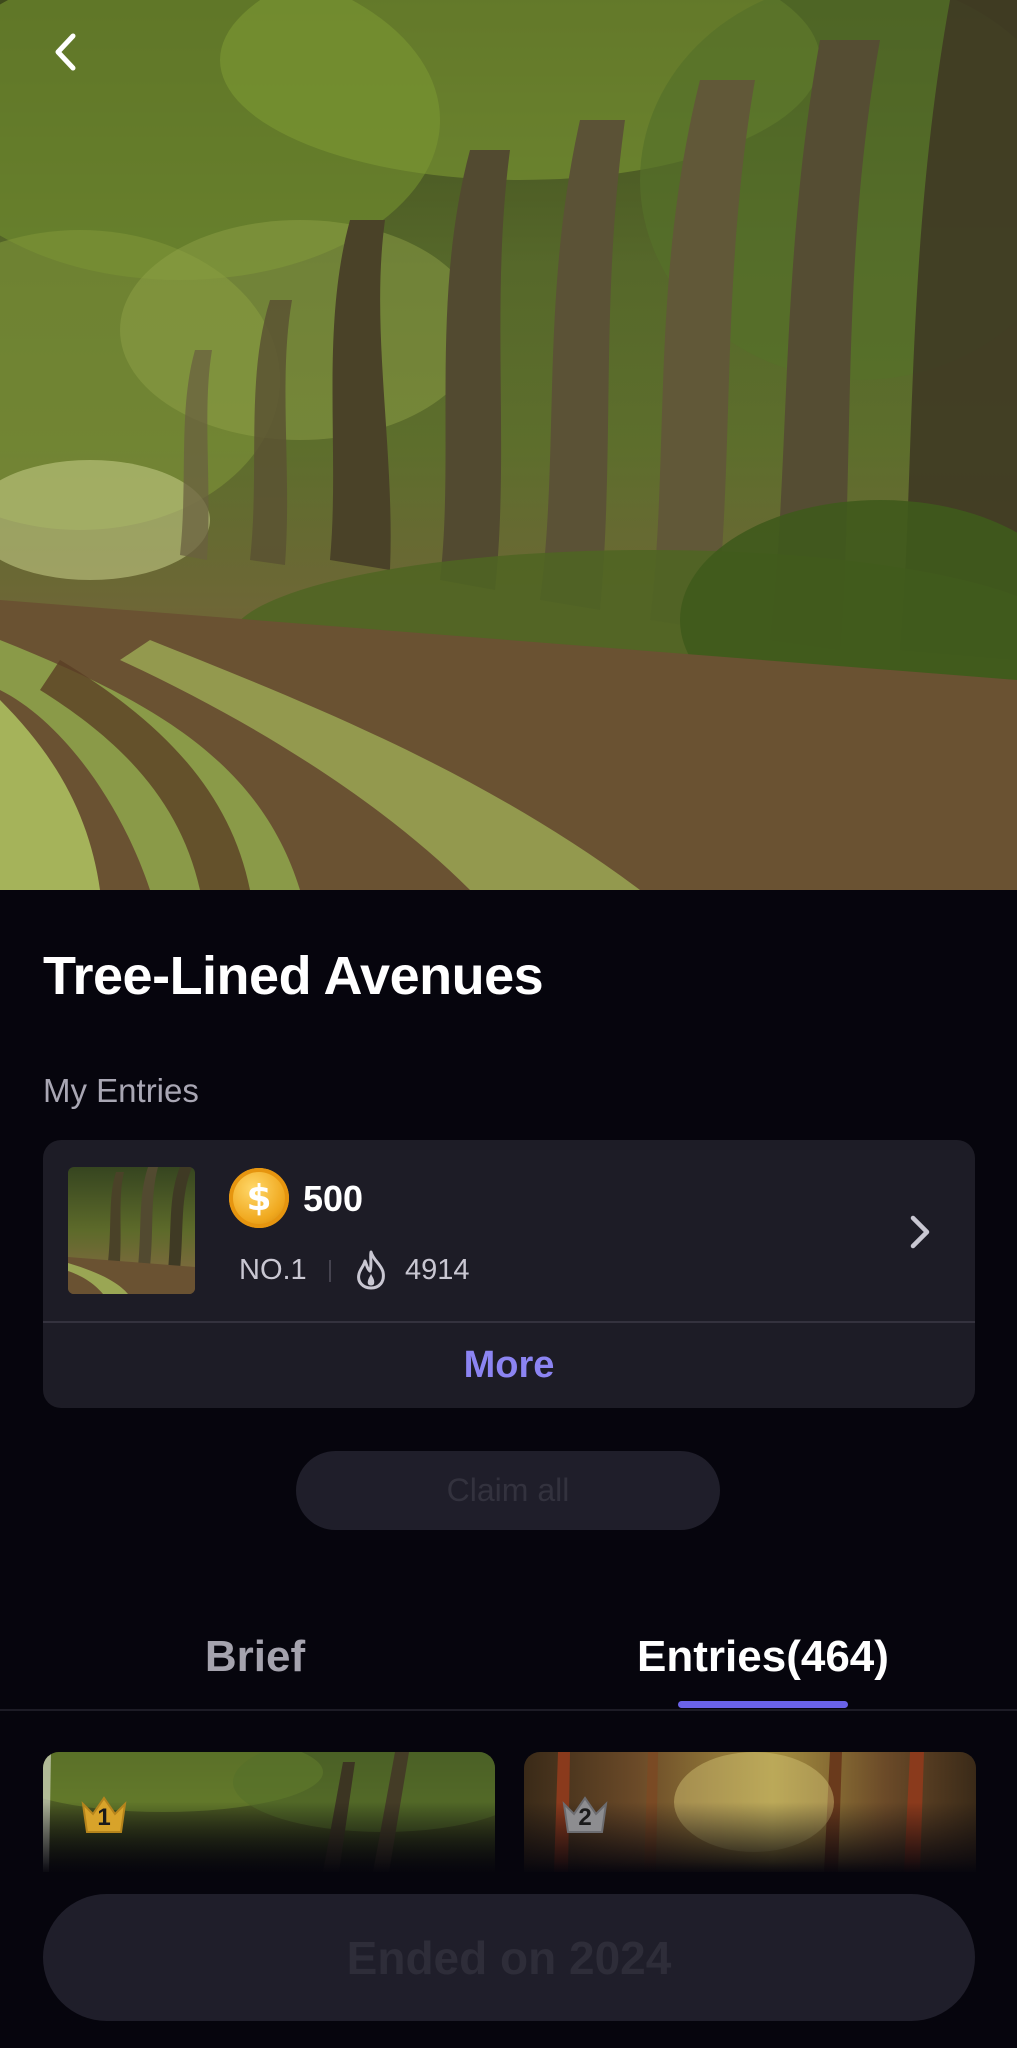 This screenshot has height=2048, width=1017. What do you see at coordinates (920, 1232) in the screenshot?
I see `chevron-right-icon` at bounding box center [920, 1232].